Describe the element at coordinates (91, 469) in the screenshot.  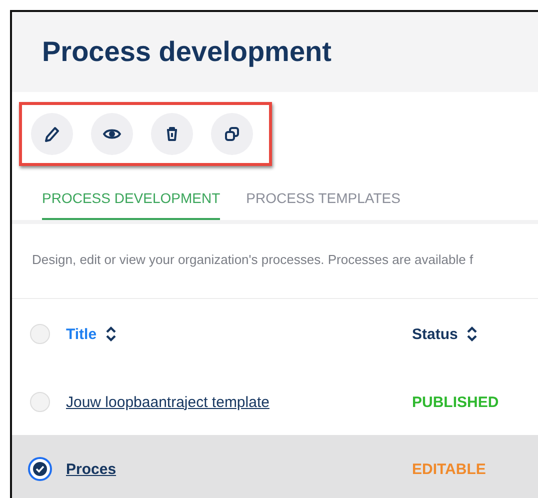
I see `process-title-link: Proces` at that location.